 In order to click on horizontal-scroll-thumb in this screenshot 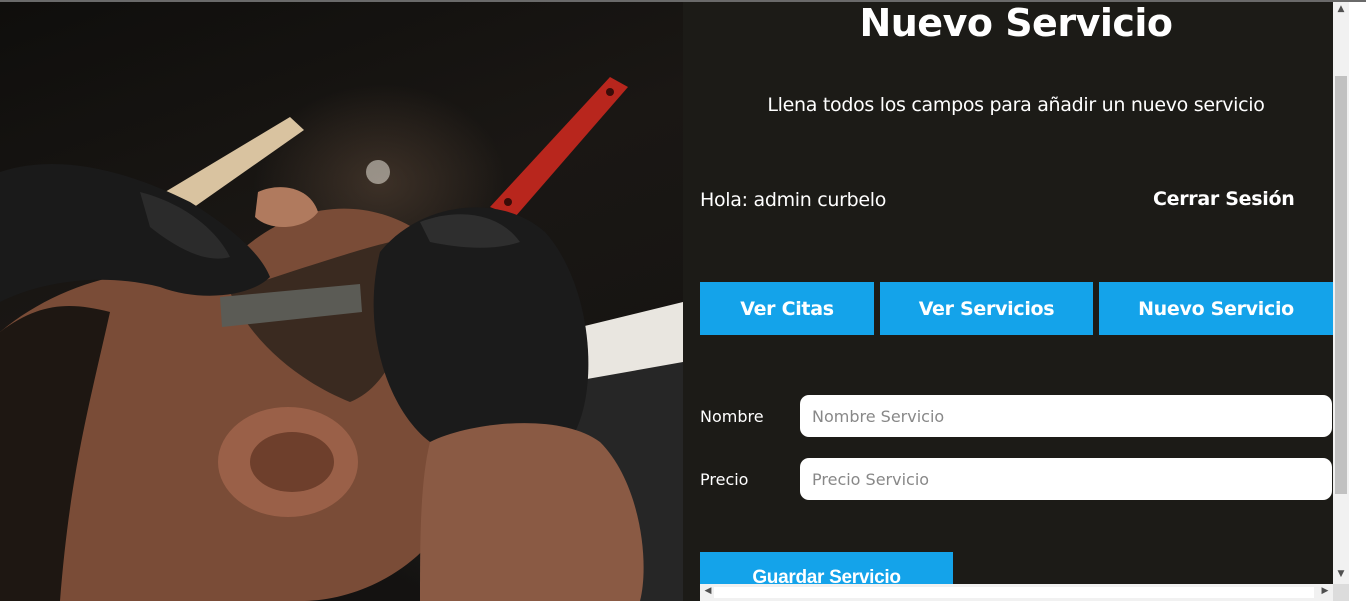, I will do `click(1014, 592)`.